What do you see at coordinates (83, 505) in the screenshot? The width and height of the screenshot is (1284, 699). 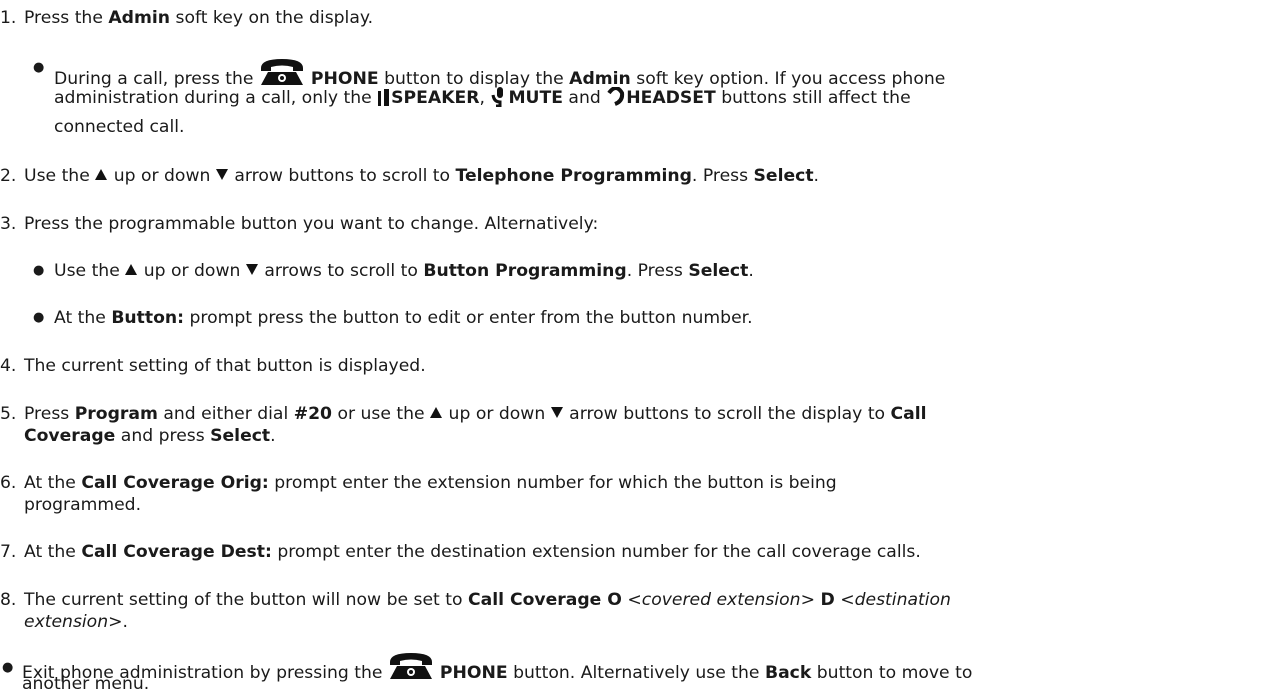 I see `step-text: programmed.` at bounding box center [83, 505].